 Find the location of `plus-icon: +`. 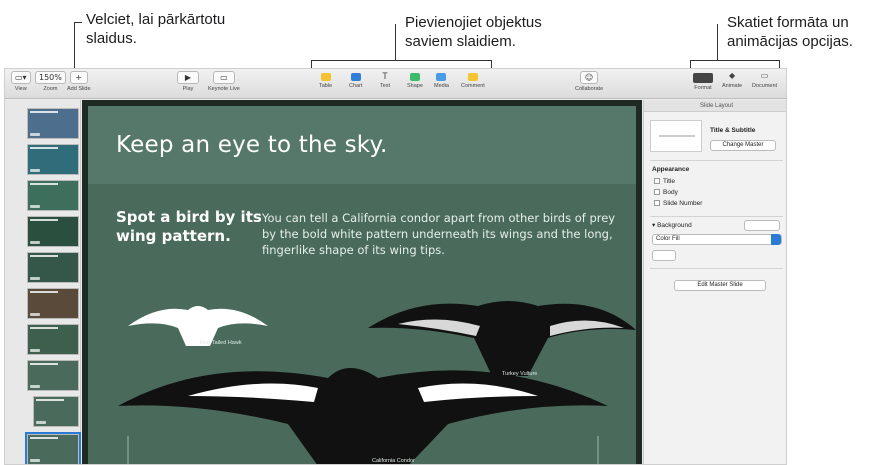

plus-icon: + is located at coordinates (78, 77).